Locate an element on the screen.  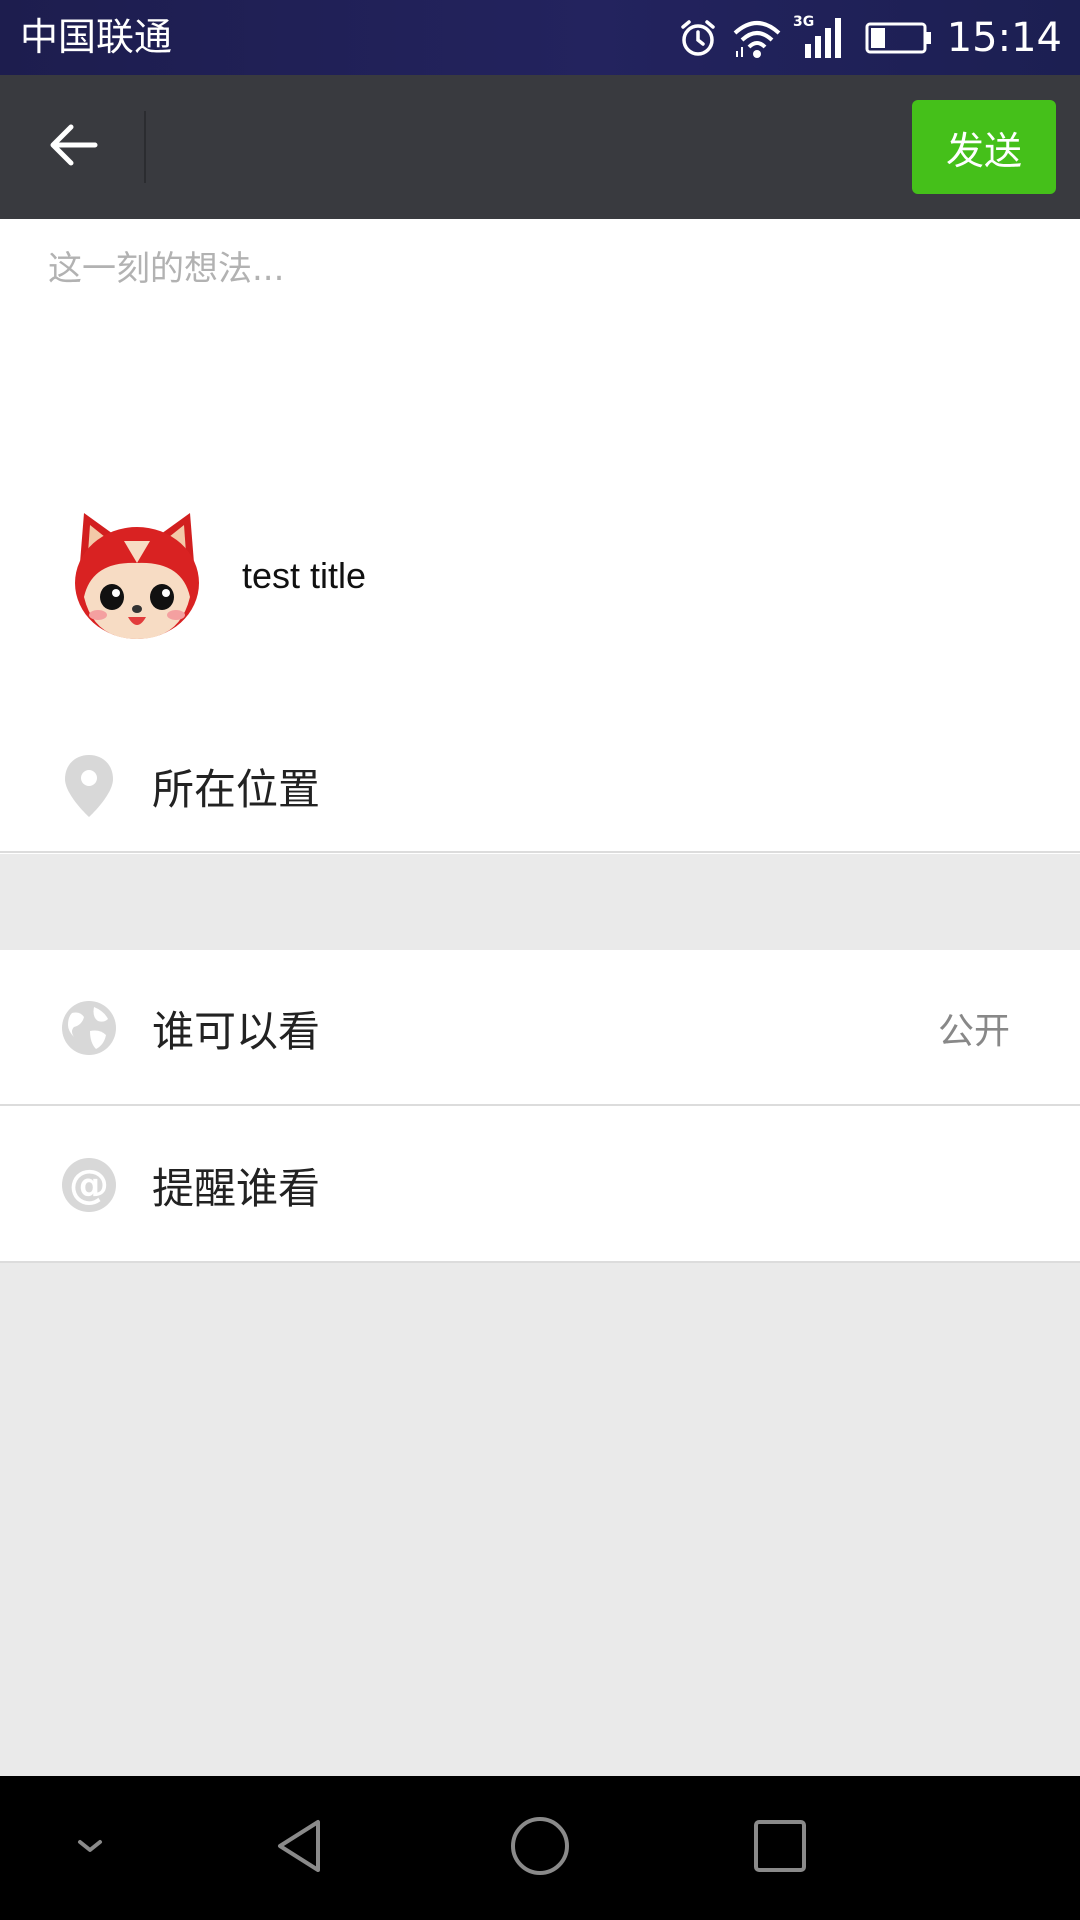
home-circle-icon is located at coordinates (540, 1848).